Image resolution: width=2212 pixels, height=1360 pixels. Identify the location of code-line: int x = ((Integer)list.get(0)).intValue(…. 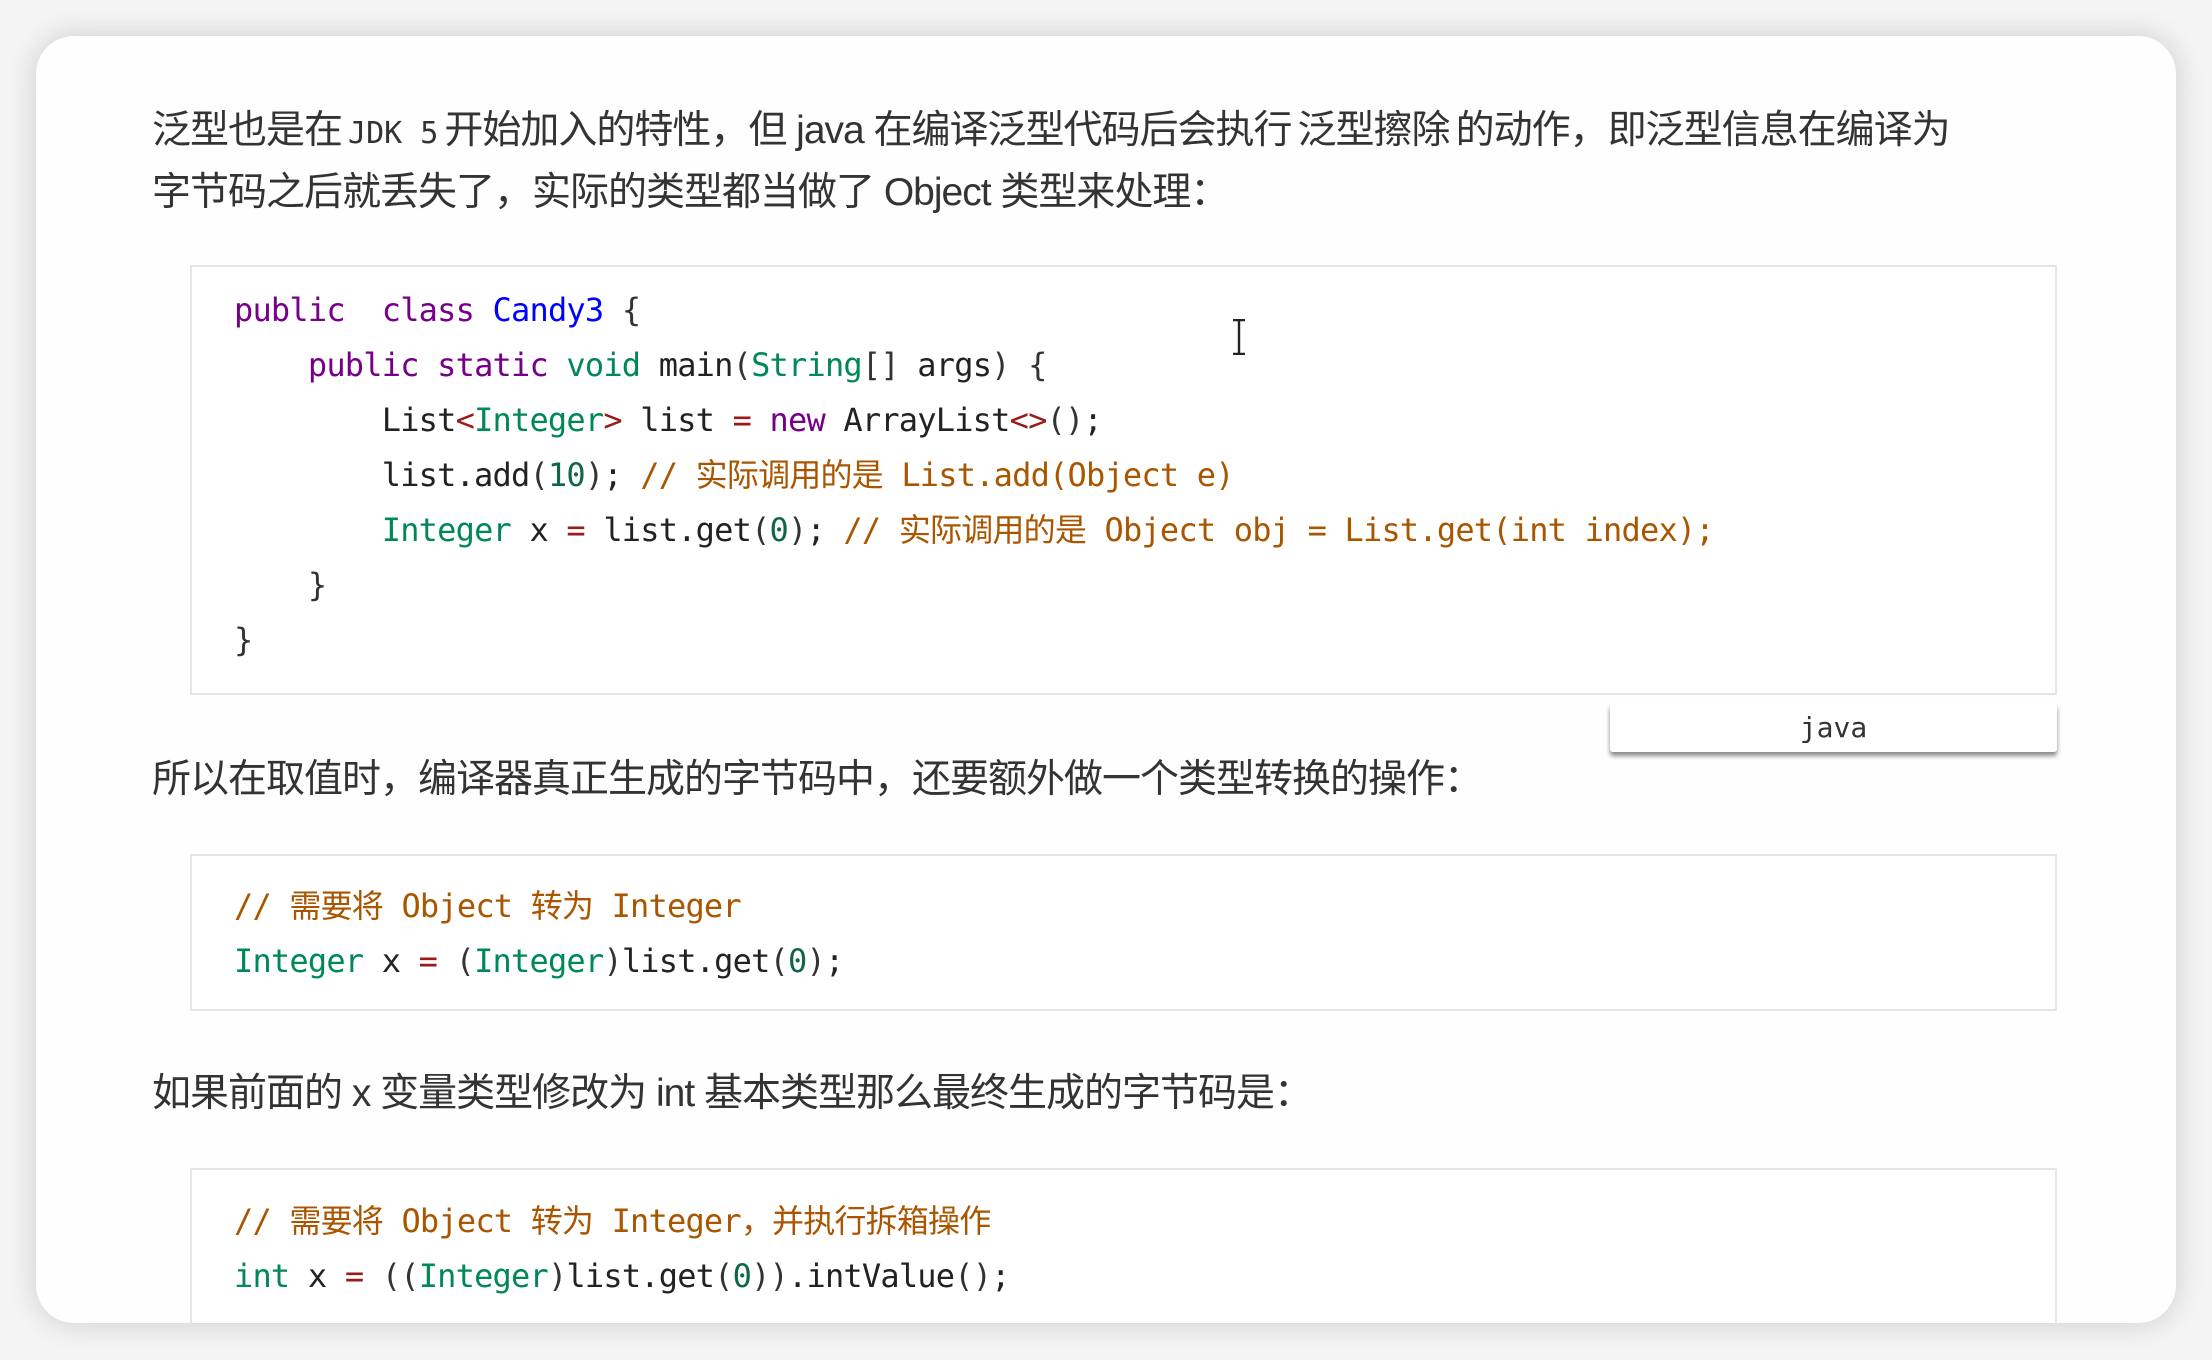
(622, 1276).